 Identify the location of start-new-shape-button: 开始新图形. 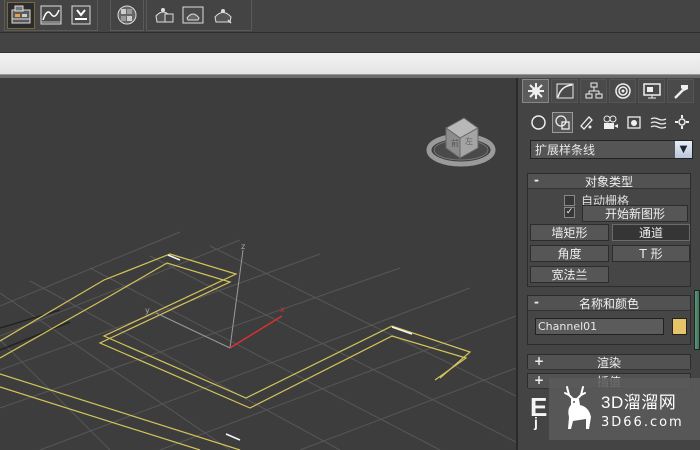
(635, 213).